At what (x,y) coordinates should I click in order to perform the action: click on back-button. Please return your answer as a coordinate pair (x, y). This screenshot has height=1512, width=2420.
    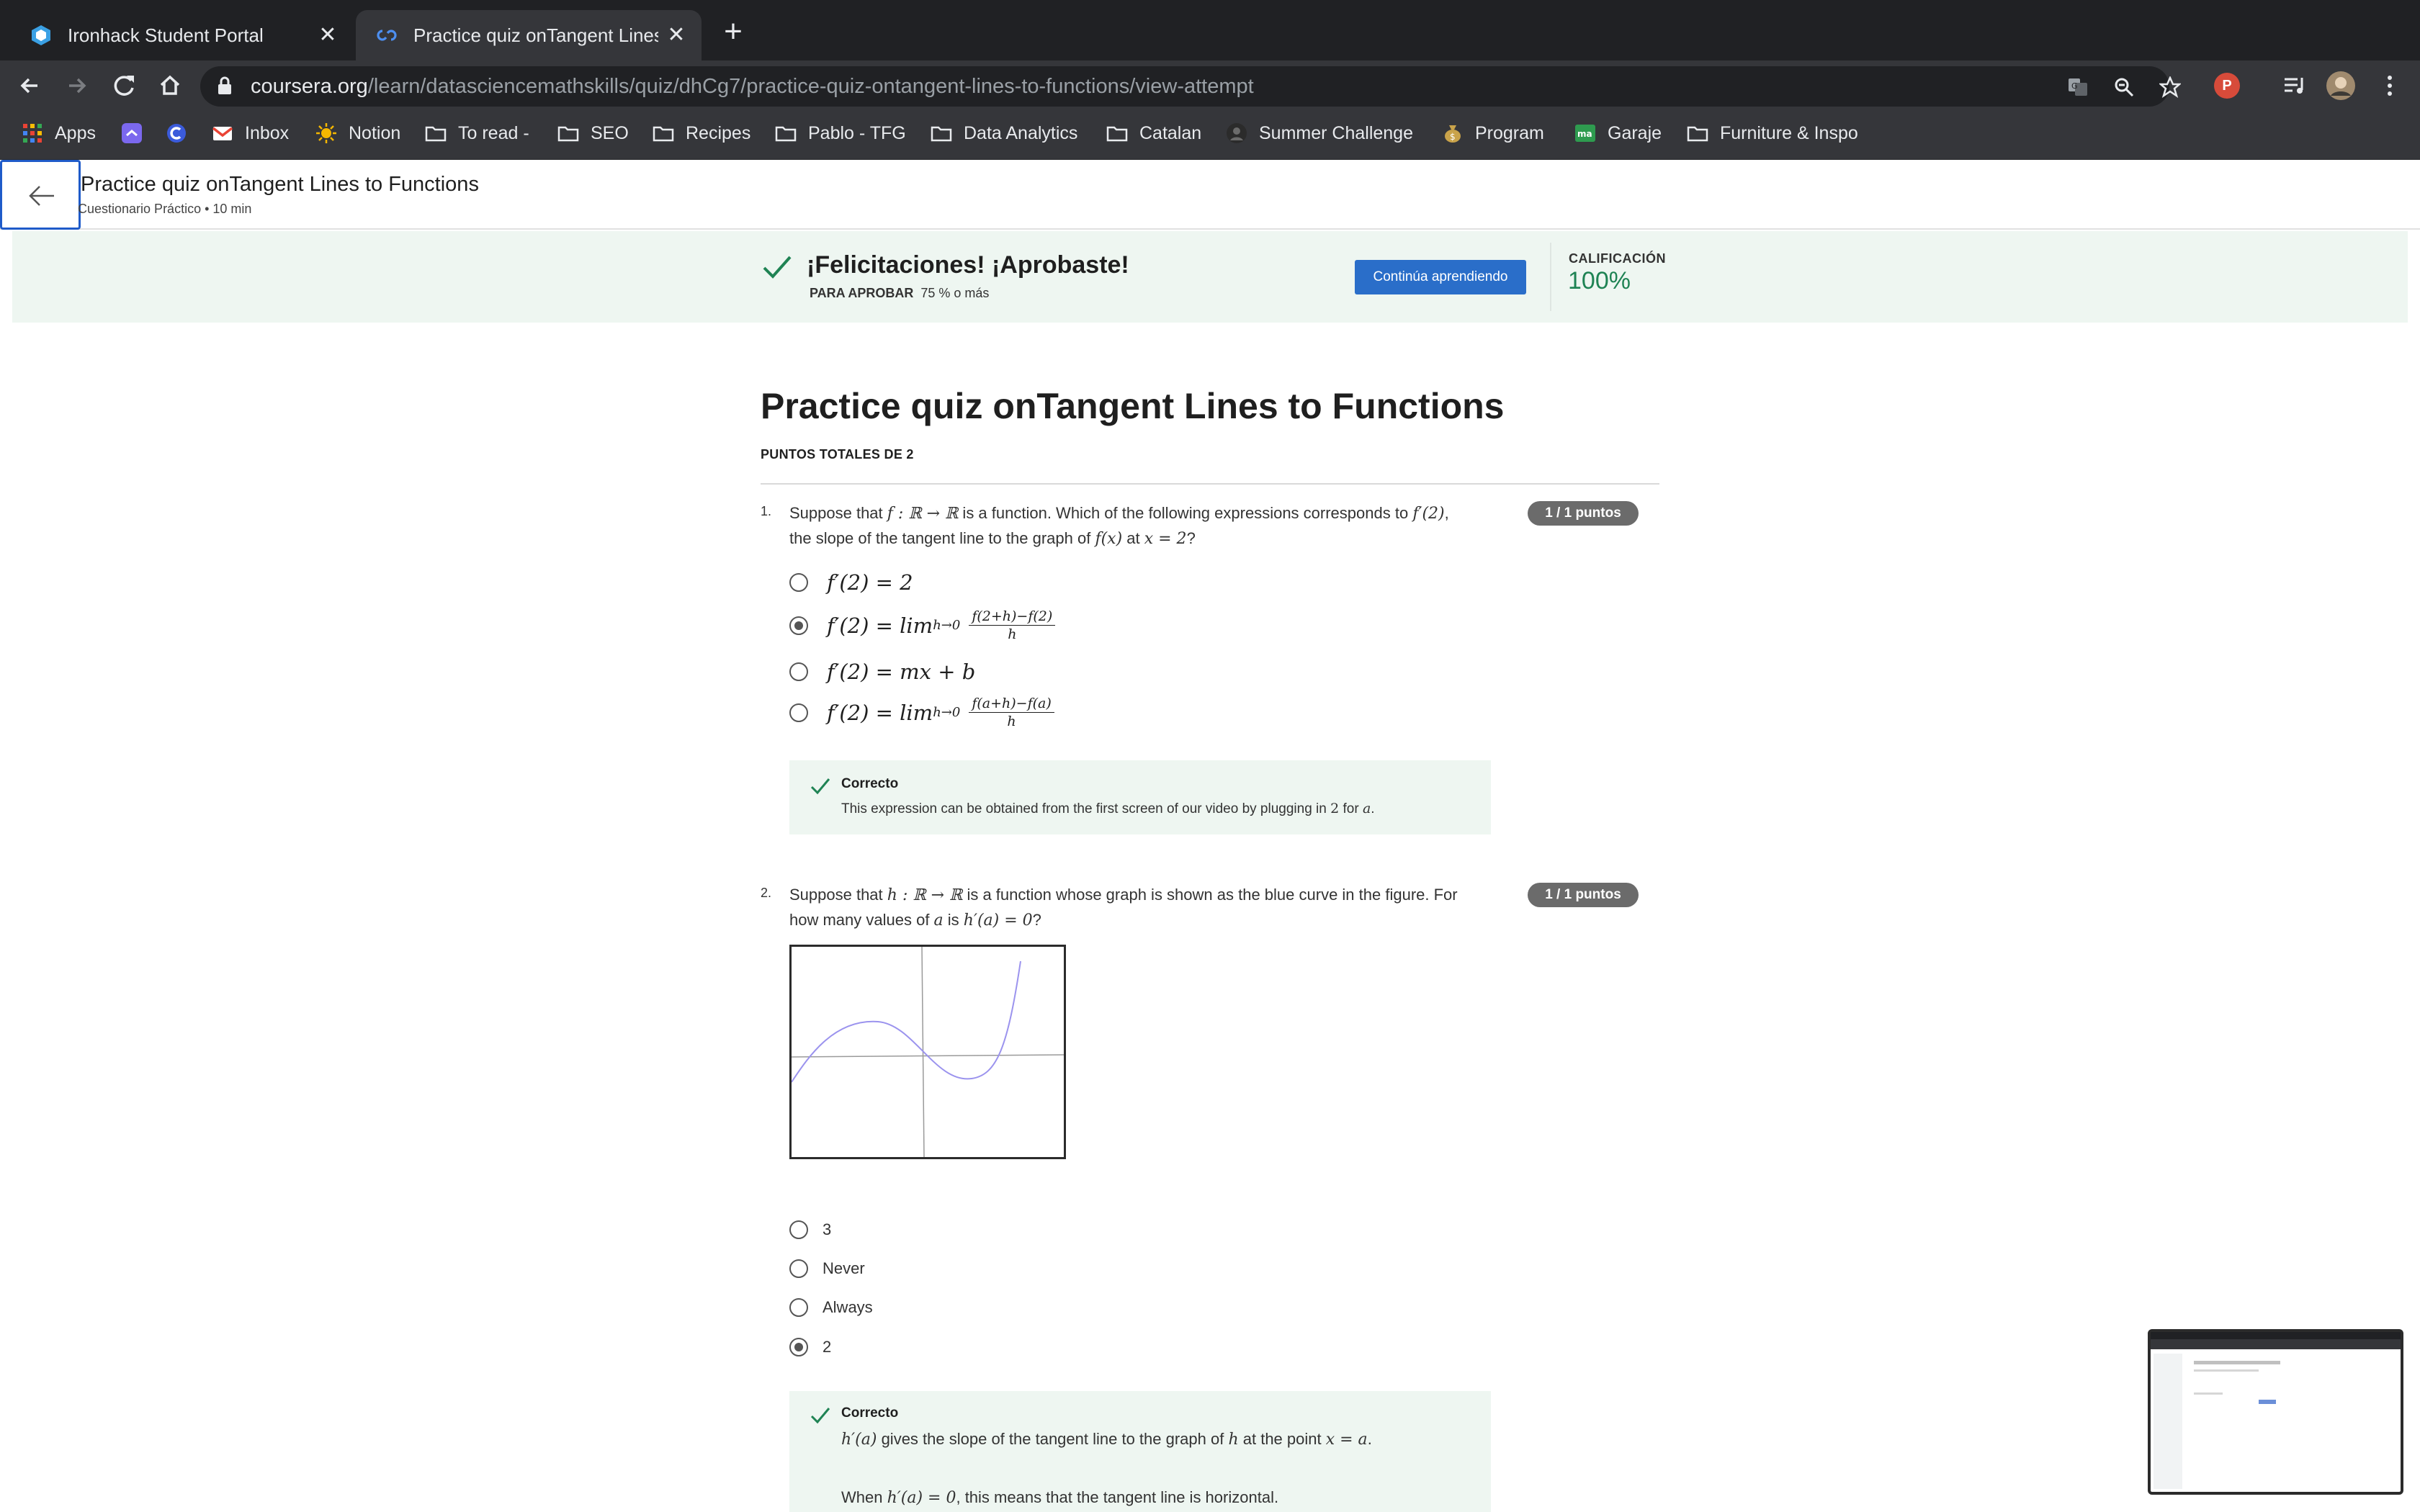
    Looking at the image, I should click on (40, 195).